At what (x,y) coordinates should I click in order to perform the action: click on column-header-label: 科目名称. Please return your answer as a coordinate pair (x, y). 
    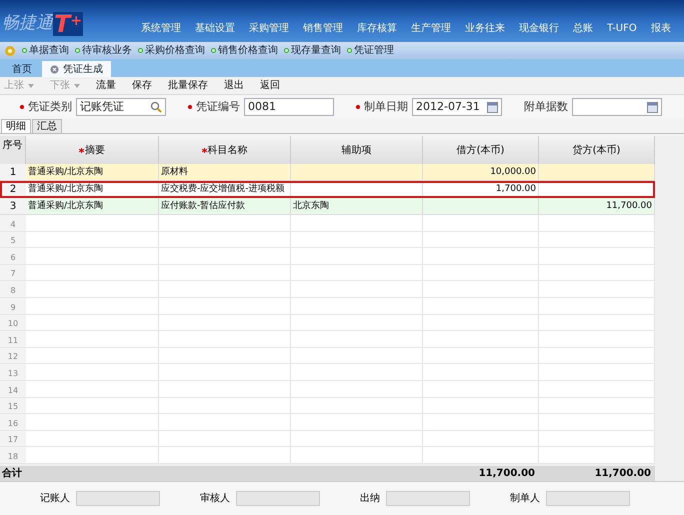
    Looking at the image, I should click on (228, 151).